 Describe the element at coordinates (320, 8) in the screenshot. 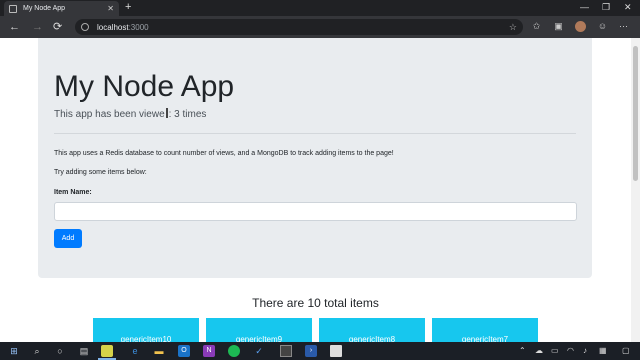

I see `title-bar: My Node App ✕ + — ❐ ✕` at that location.